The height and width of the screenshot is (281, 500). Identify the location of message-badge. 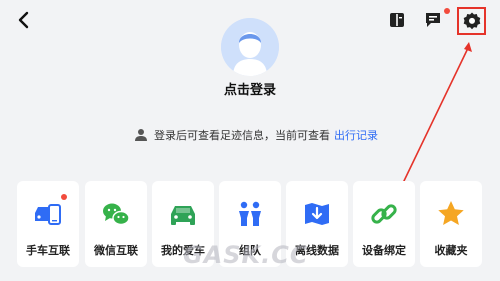
(447, 11).